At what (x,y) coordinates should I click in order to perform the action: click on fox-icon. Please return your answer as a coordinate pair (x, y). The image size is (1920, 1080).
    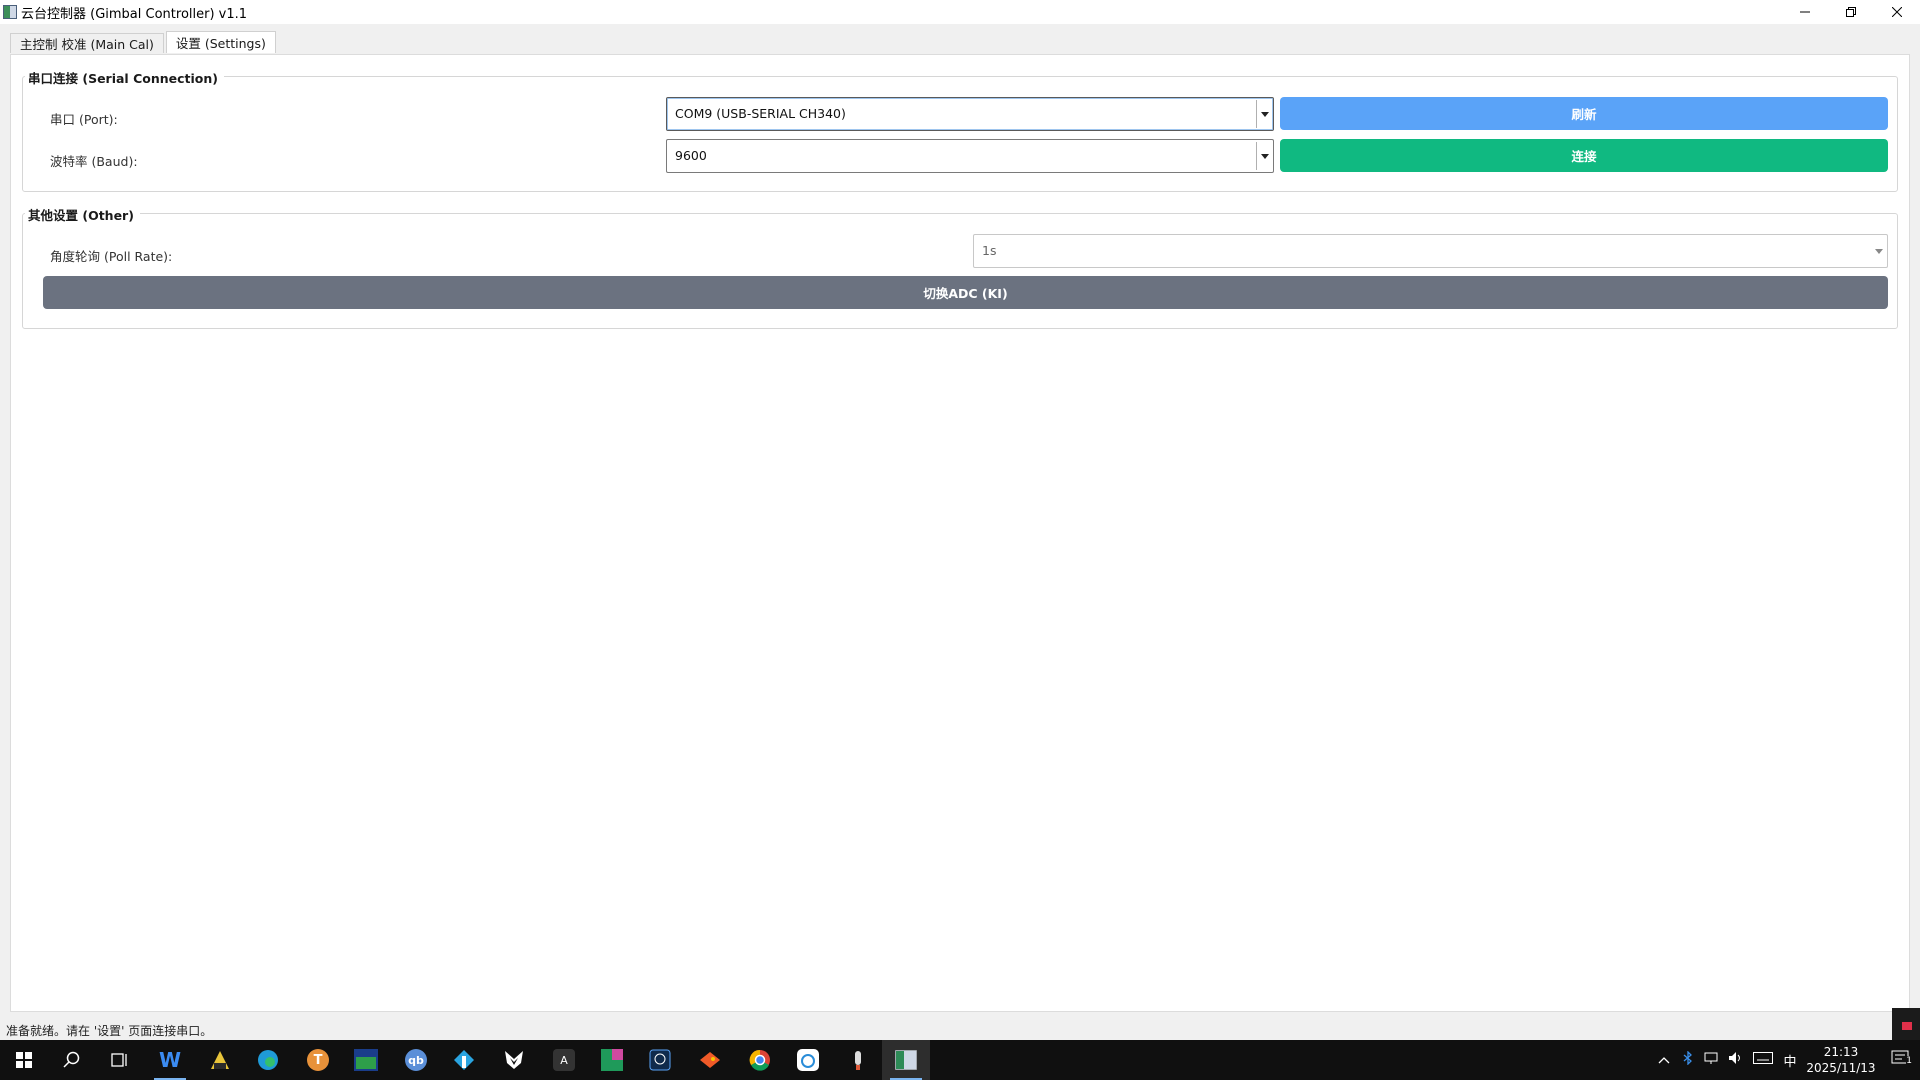
    Looking at the image, I should click on (514, 1060).